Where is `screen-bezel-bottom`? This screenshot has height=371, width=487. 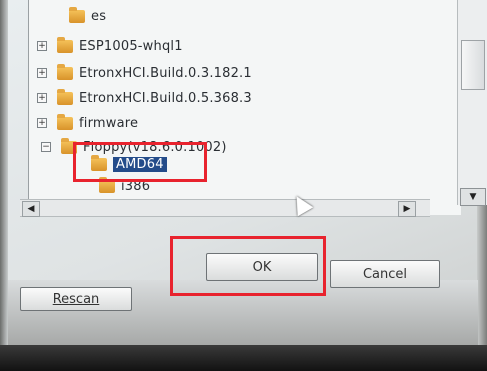
screen-bezel-bottom is located at coordinates (243, 358).